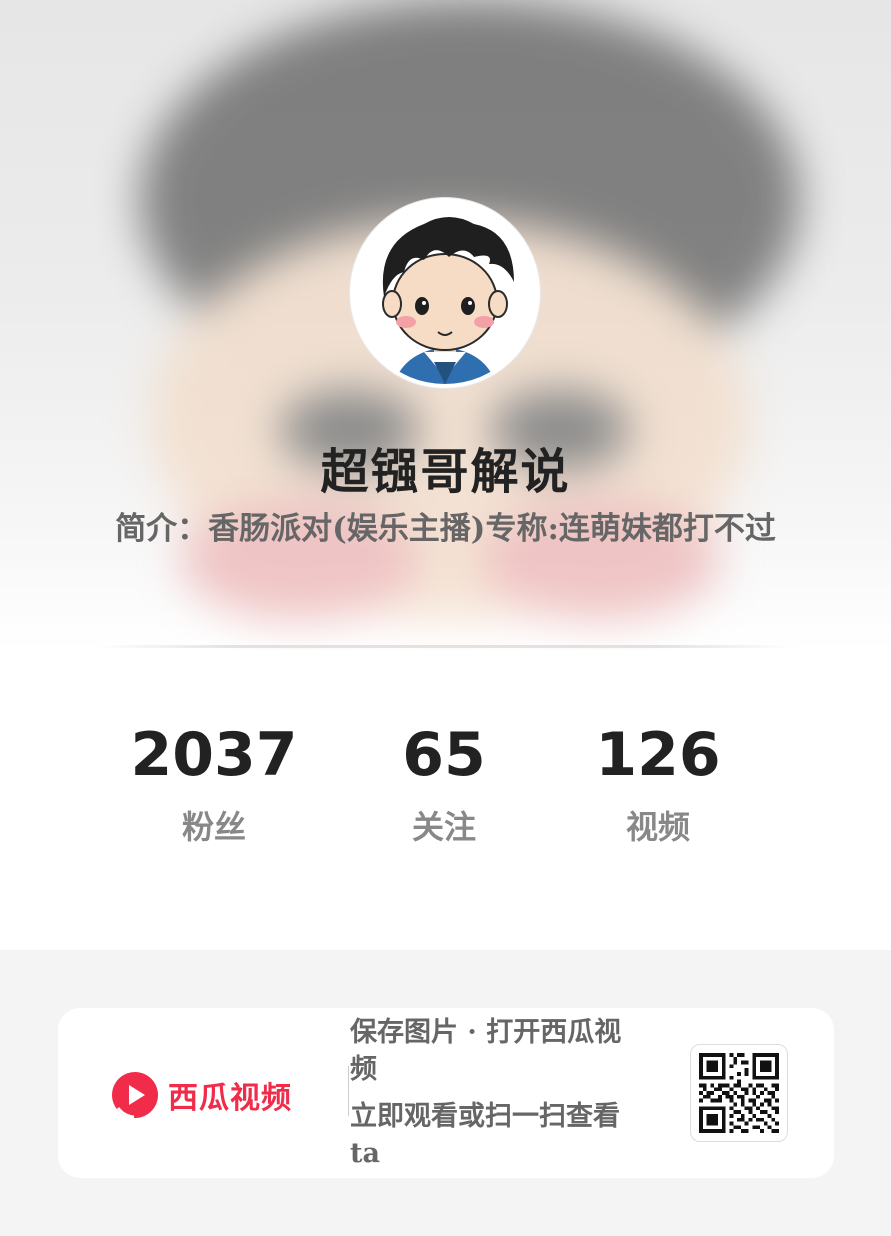 This screenshot has height=1236, width=891. What do you see at coordinates (486, 1051) in the screenshot?
I see `share-line-1: 保存图片 · 打开西瓜视频` at bounding box center [486, 1051].